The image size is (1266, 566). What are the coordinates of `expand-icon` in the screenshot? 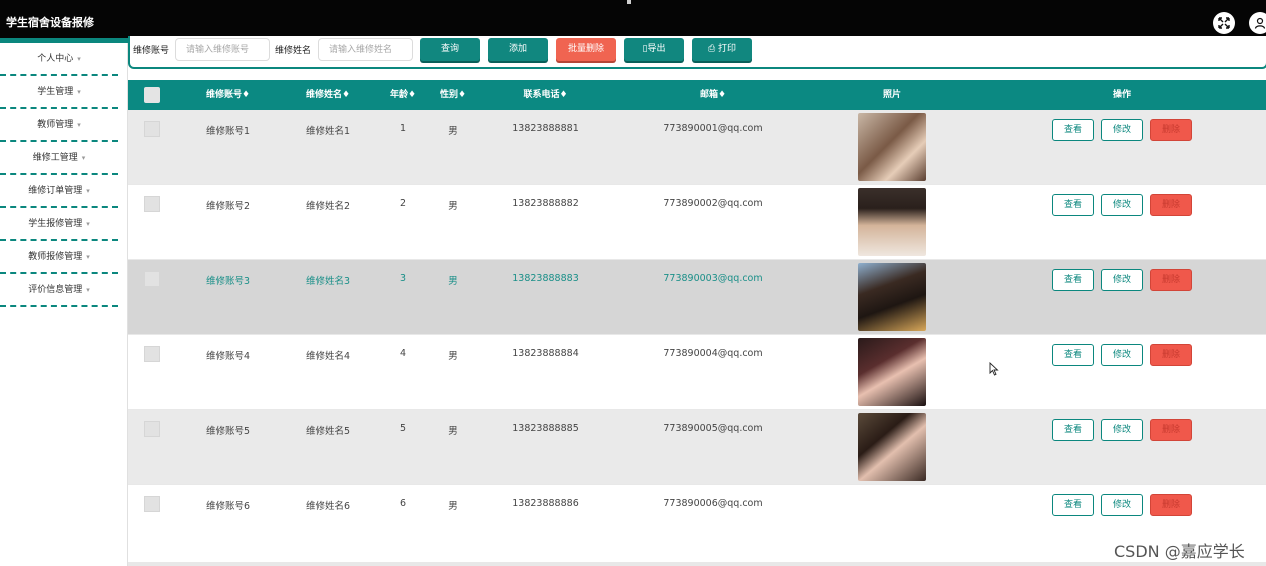 It's located at (1224, 23).